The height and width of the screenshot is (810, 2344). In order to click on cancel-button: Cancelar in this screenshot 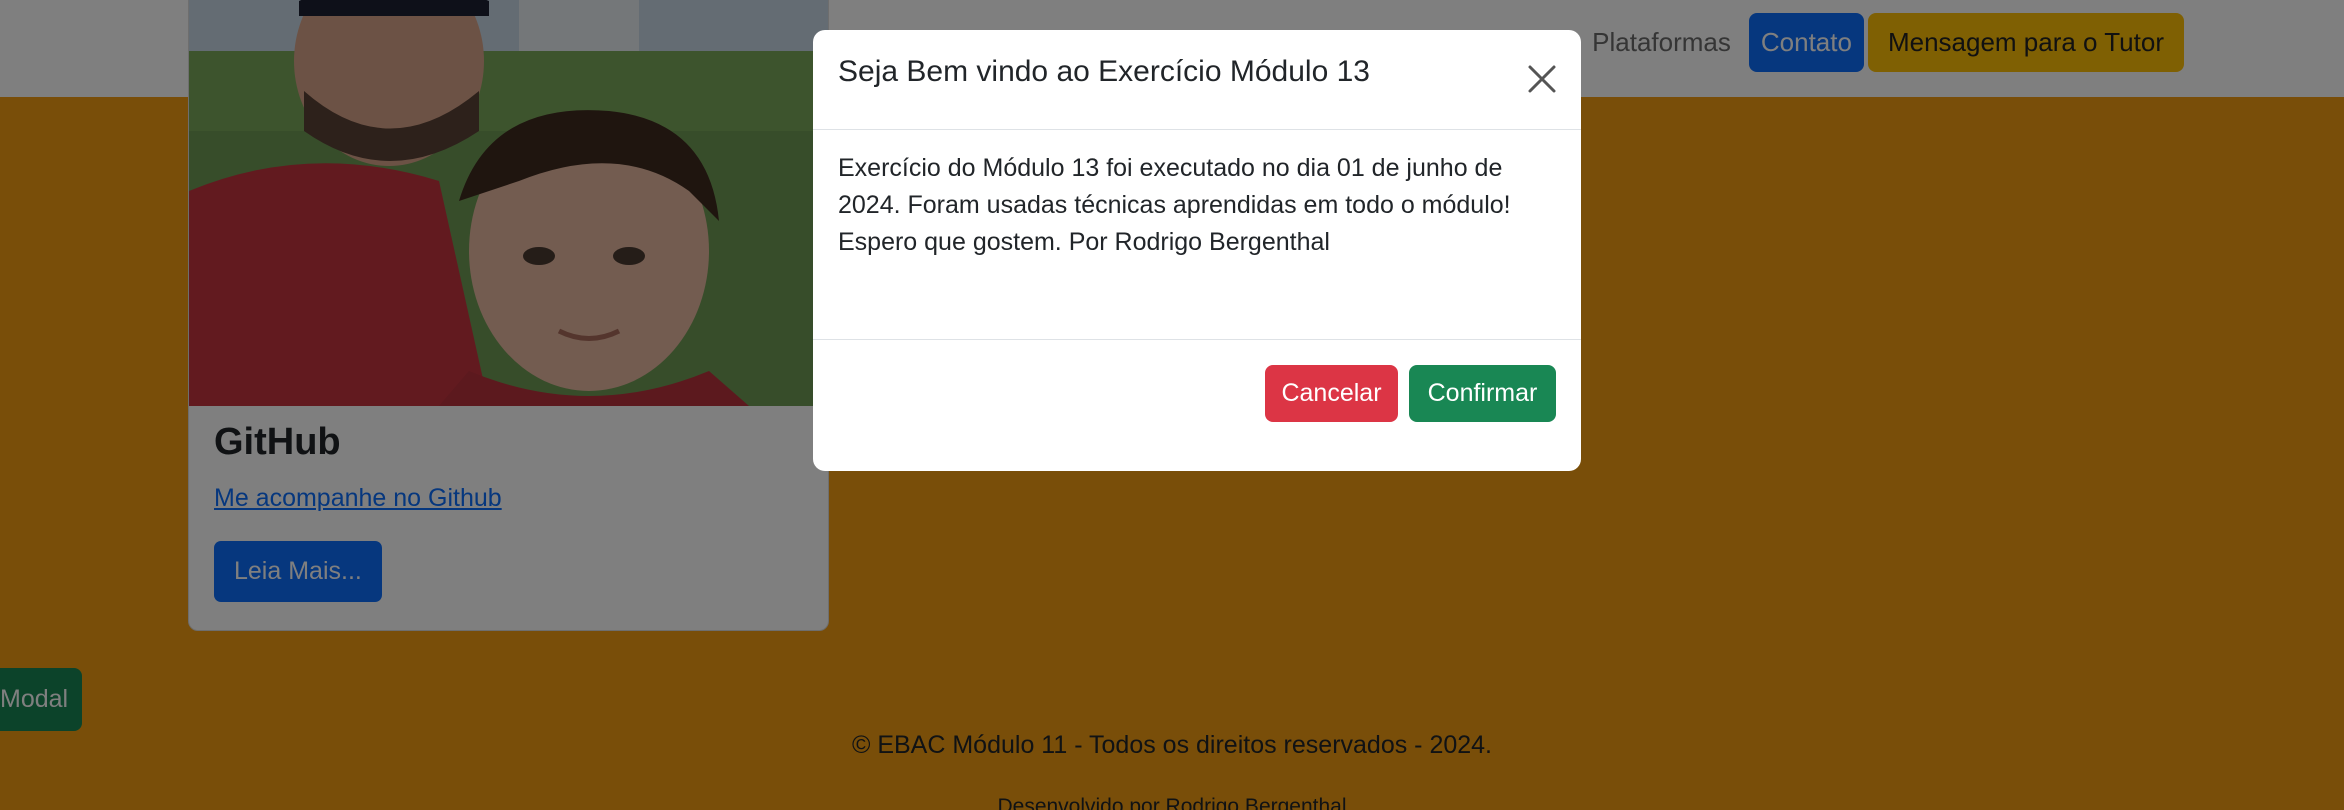, I will do `click(1331, 393)`.